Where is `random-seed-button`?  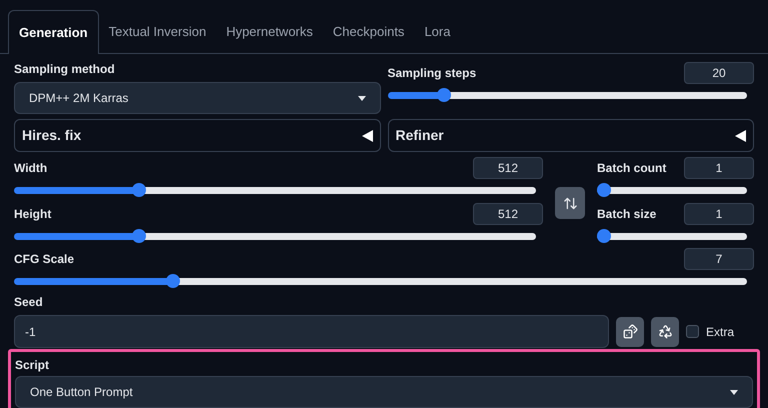 random-seed-button is located at coordinates (630, 331).